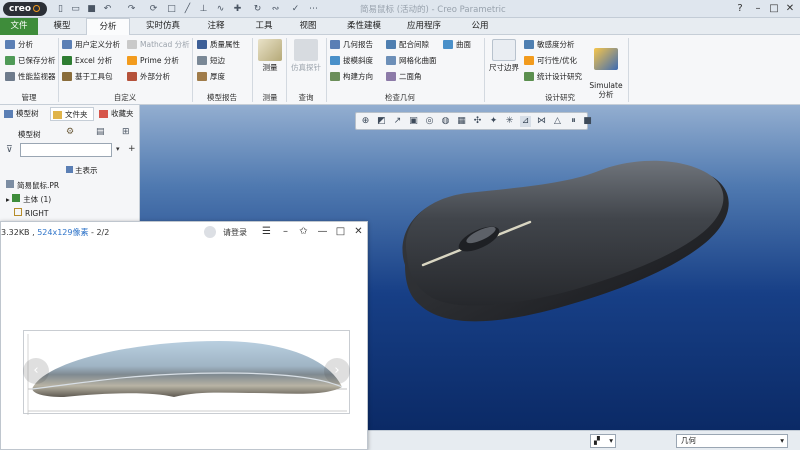 The width and height of the screenshot is (800, 450). Describe the element at coordinates (493, 121) in the screenshot. I see `spin-center-icon: ✦` at that location.